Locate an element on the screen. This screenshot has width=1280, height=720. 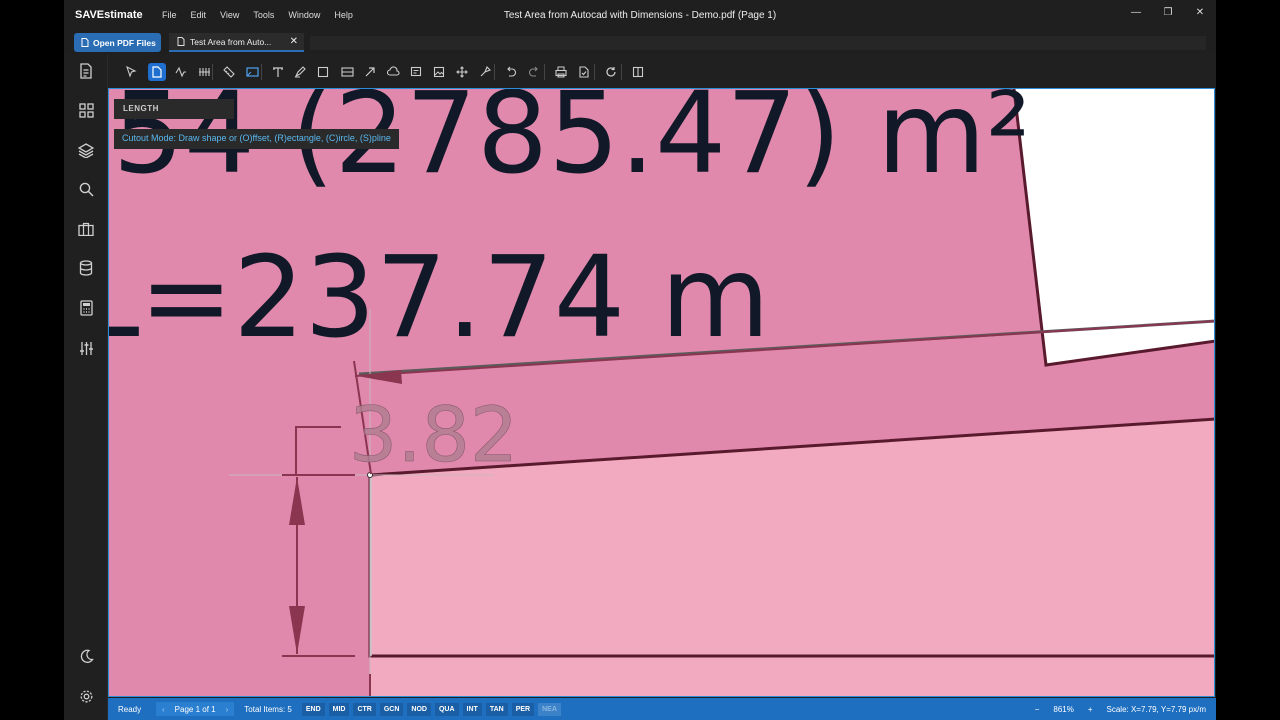
refresh-icon is located at coordinates (611, 72).